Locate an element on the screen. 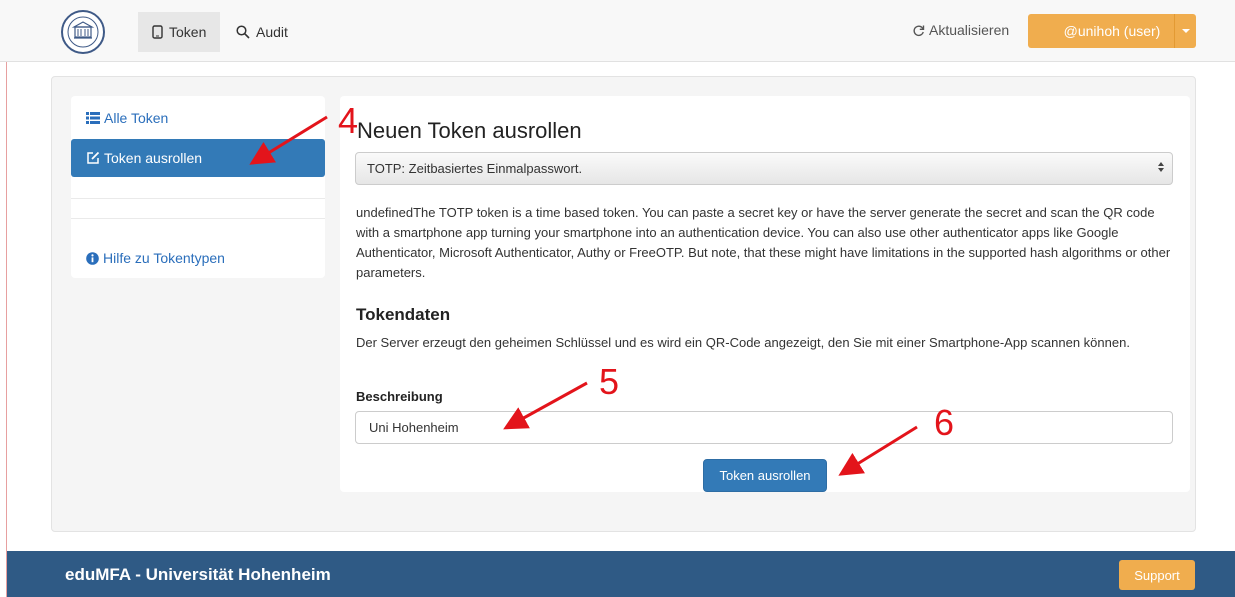 This screenshot has width=1235, height=597. university-logo is located at coordinates (83, 32).